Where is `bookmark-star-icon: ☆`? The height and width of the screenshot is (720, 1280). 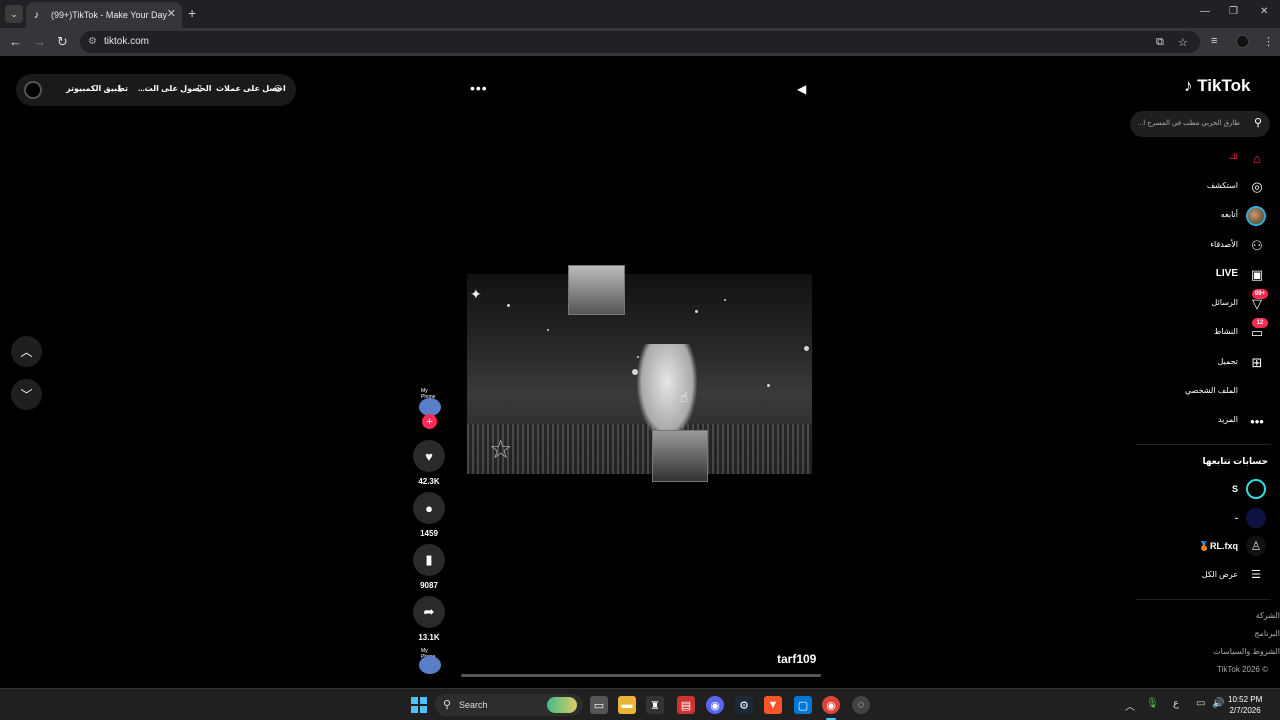 bookmark-star-icon: ☆ is located at coordinates (1183, 42).